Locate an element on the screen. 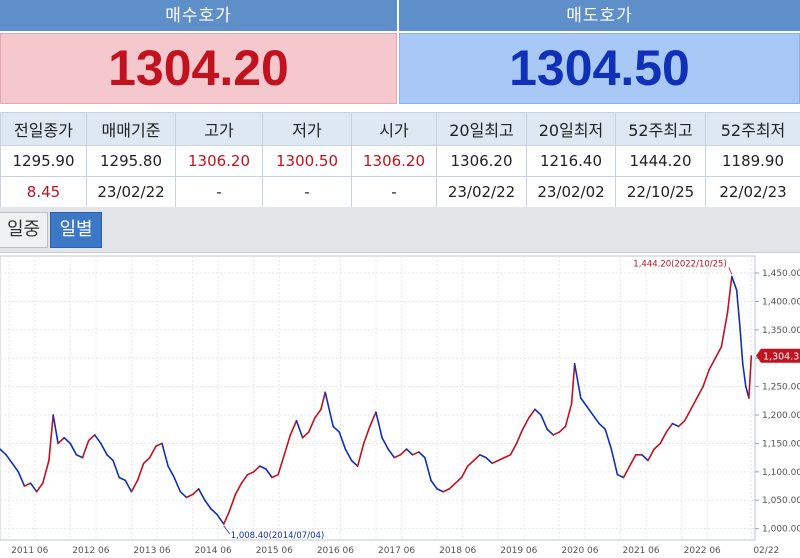  y-tick-label: 1,450.00 is located at coordinates (781, 274).